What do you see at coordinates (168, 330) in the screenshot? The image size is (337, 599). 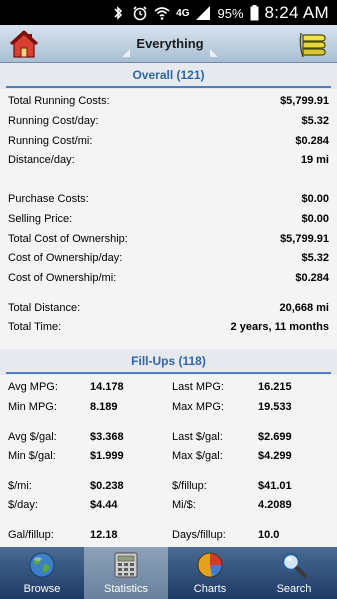 I see `stat-row: Total Time: 2 years, 11 months` at bounding box center [168, 330].